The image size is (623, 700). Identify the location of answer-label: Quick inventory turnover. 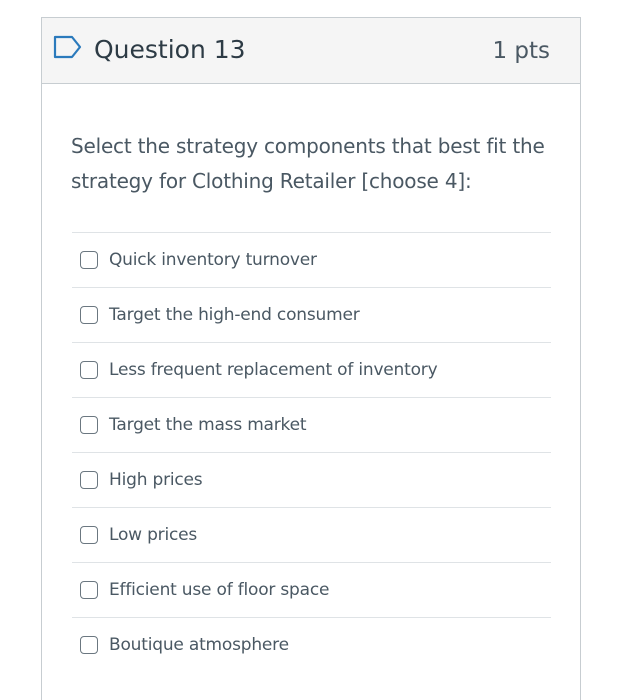
(213, 260).